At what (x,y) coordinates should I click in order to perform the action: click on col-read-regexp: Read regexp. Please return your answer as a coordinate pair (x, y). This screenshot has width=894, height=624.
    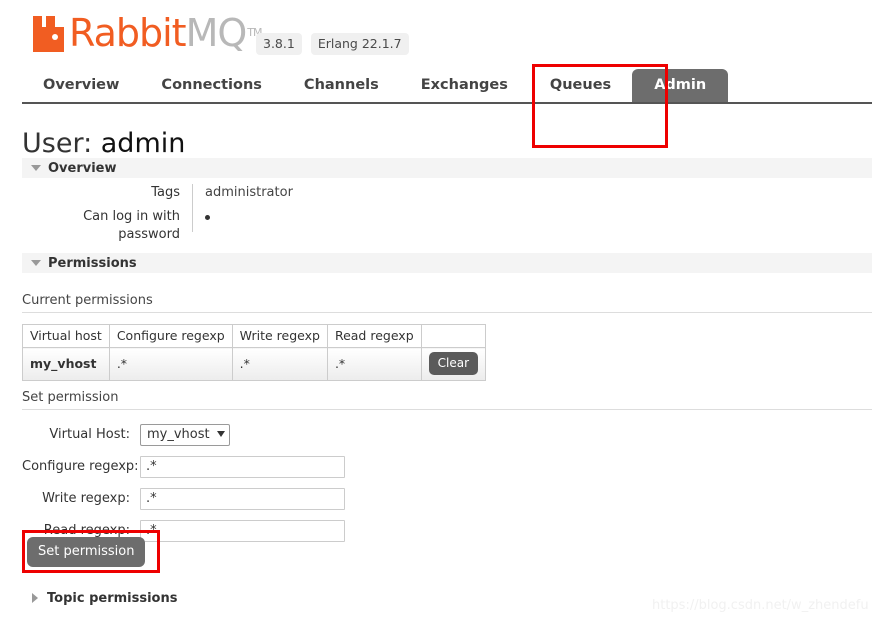
    Looking at the image, I should click on (374, 336).